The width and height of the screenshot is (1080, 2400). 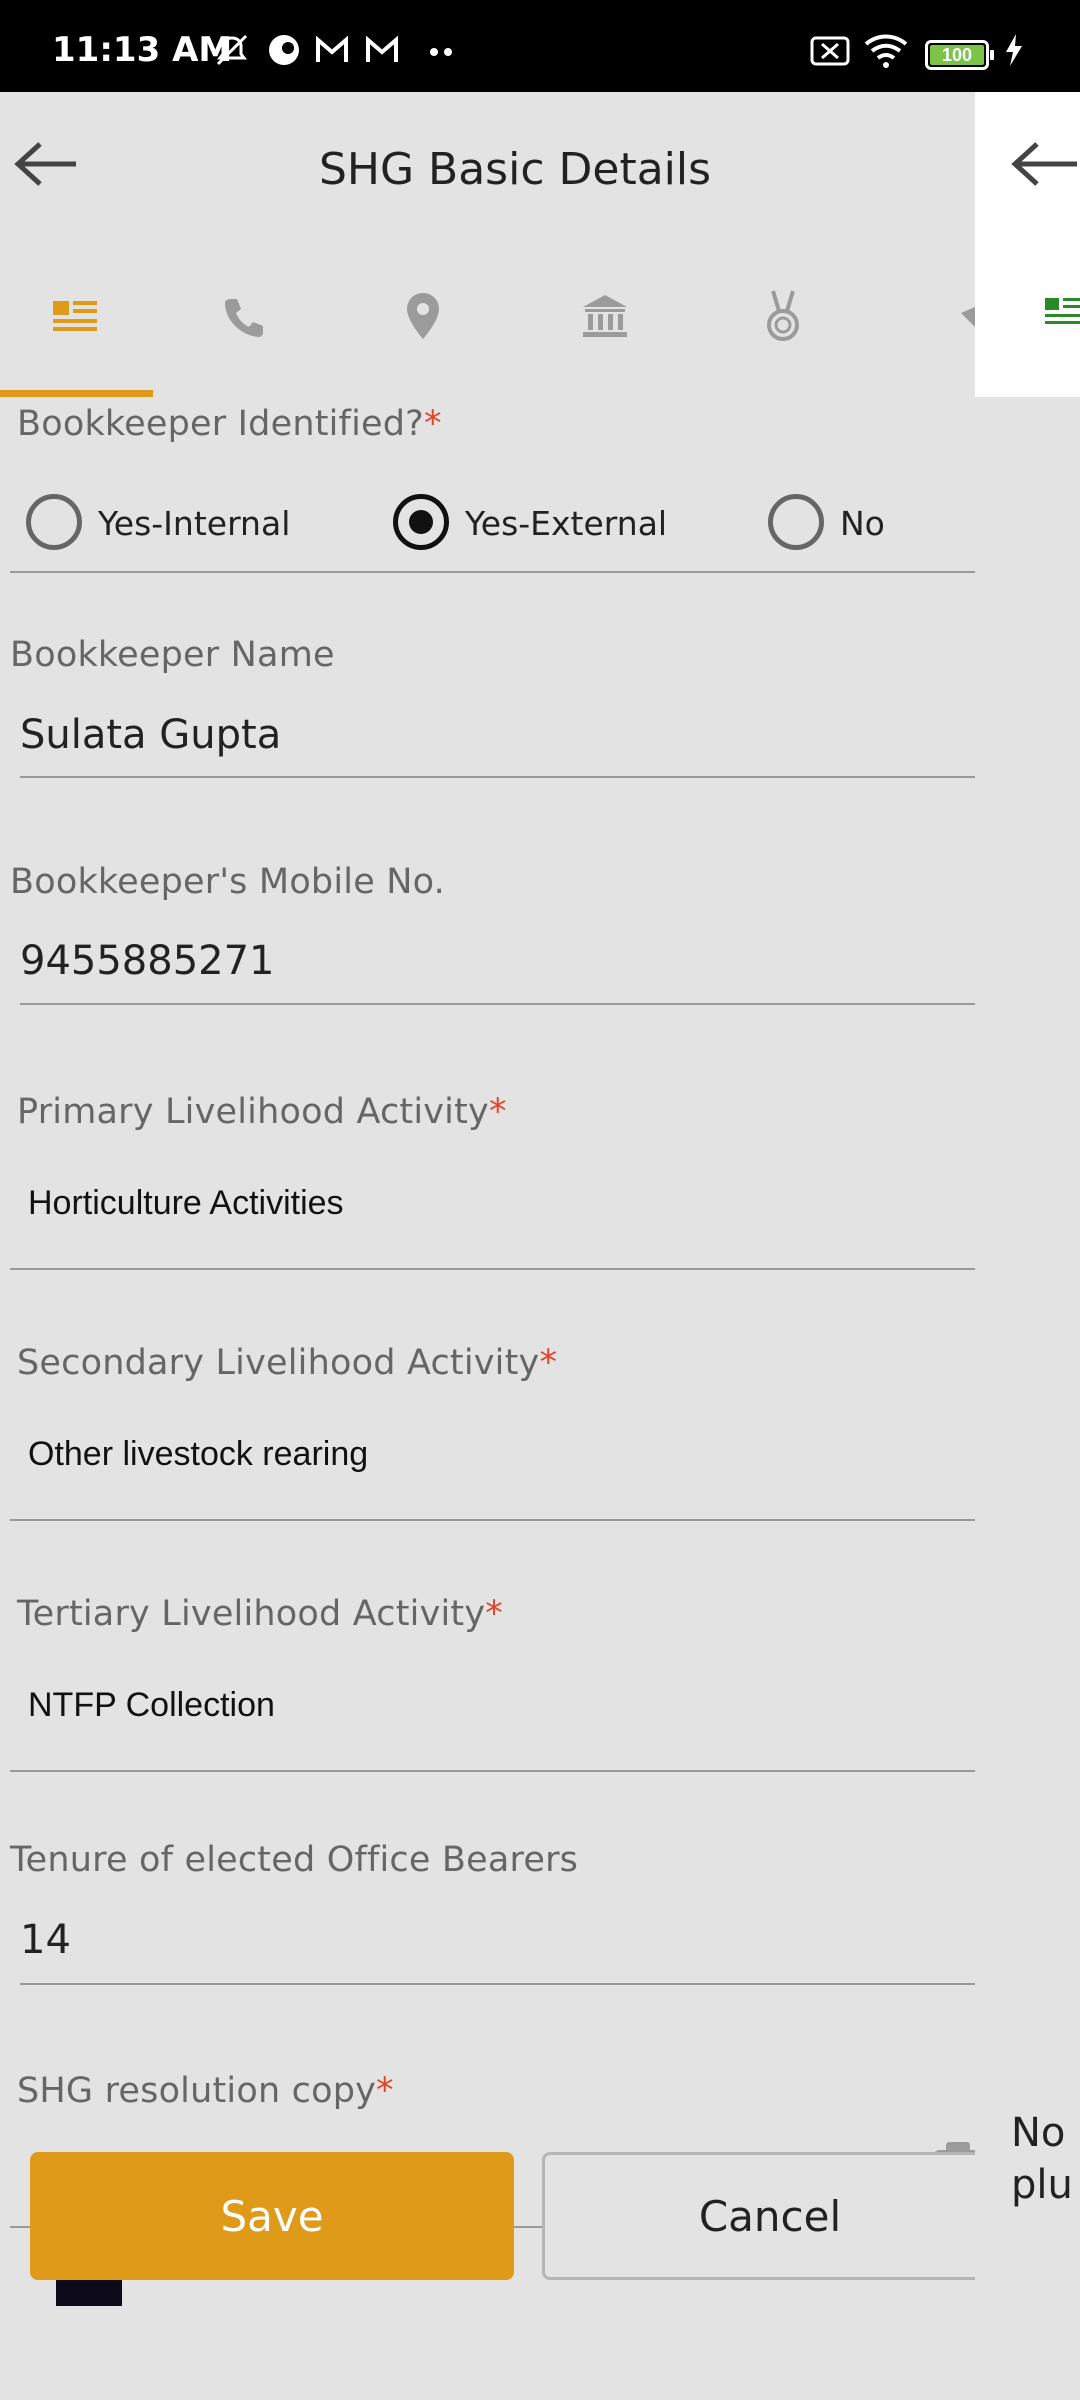 I want to click on medal-icon, so click(x=783, y=315).